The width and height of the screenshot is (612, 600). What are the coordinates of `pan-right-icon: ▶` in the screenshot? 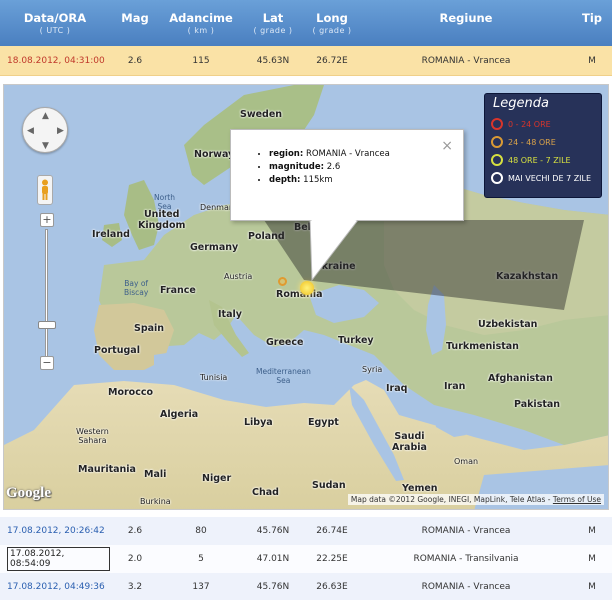 It's located at (60, 131).